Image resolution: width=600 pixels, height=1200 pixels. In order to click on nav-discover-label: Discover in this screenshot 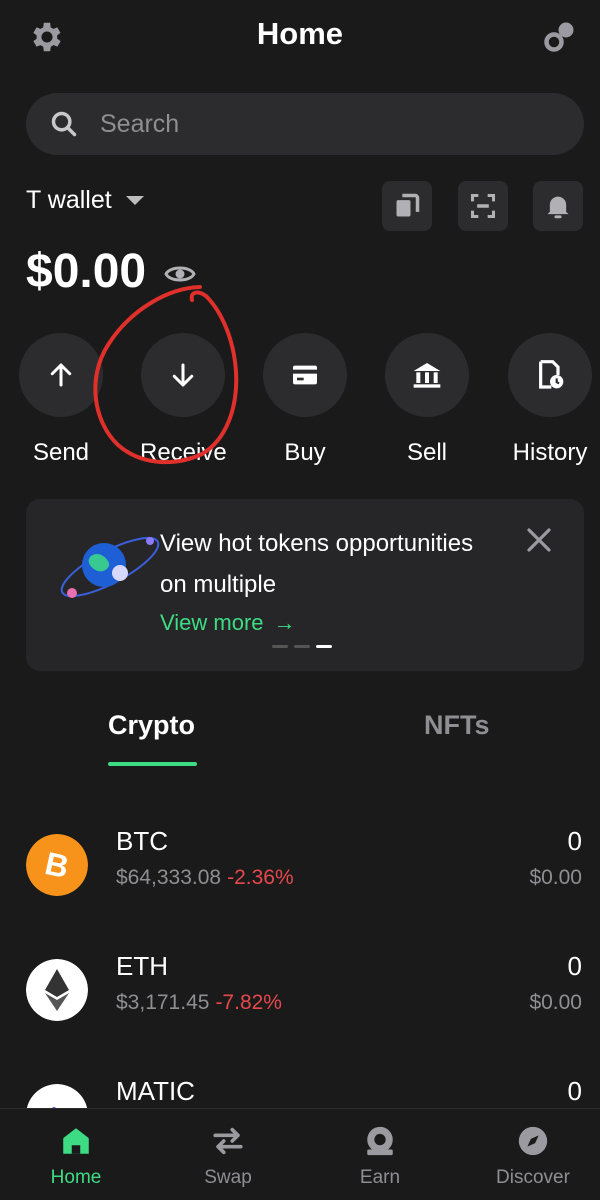, I will do `click(533, 1177)`.